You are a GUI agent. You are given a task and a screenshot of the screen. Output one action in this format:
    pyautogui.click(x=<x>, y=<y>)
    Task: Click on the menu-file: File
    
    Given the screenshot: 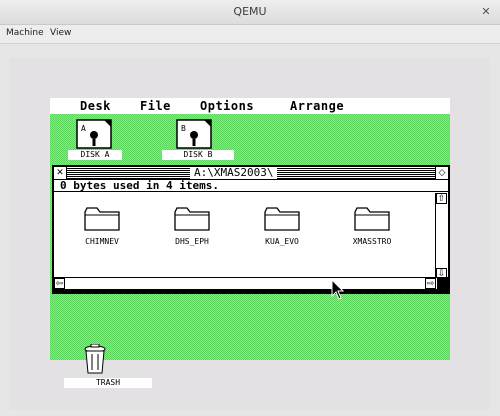 What is the action you would take?
    pyautogui.click(x=155, y=106)
    